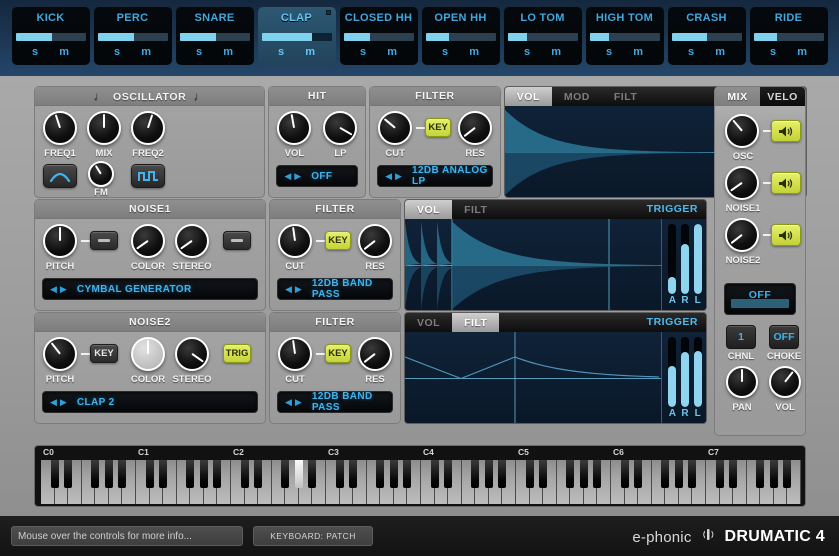  Describe the element at coordinates (317, 176) in the screenshot. I see `hit-mode-selector: ◀▶ OFF` at that location.